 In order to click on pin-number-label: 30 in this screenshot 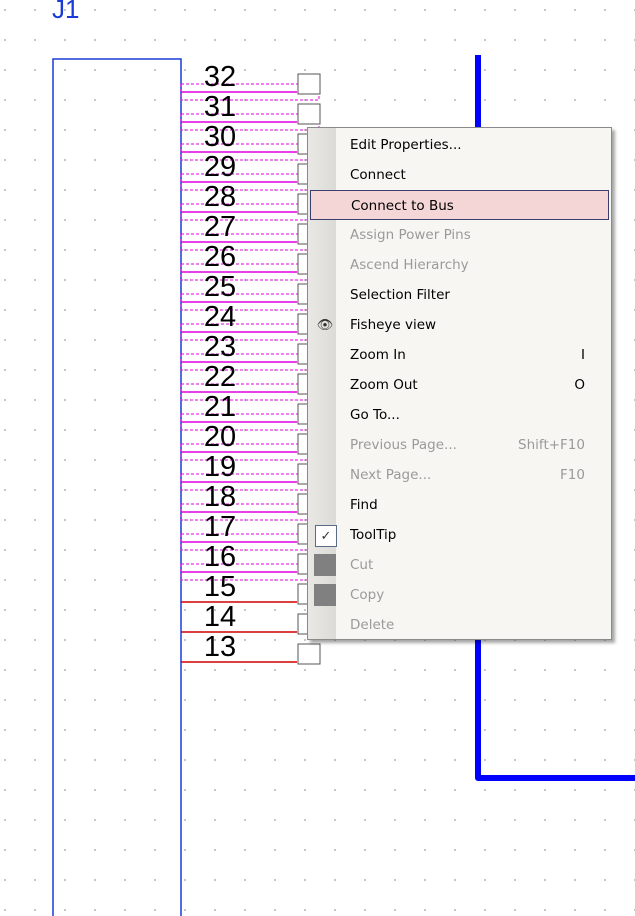, I will do `click(220, 137)`.